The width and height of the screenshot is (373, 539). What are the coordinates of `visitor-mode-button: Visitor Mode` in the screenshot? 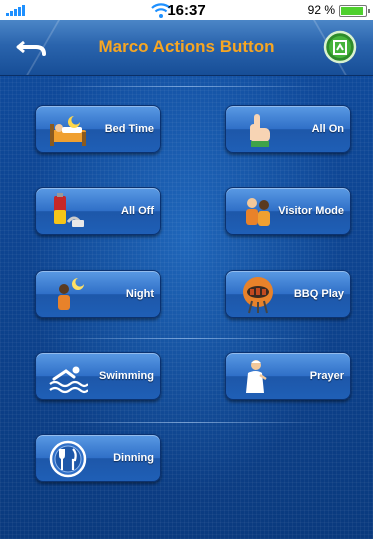 It's located at (288, 211).